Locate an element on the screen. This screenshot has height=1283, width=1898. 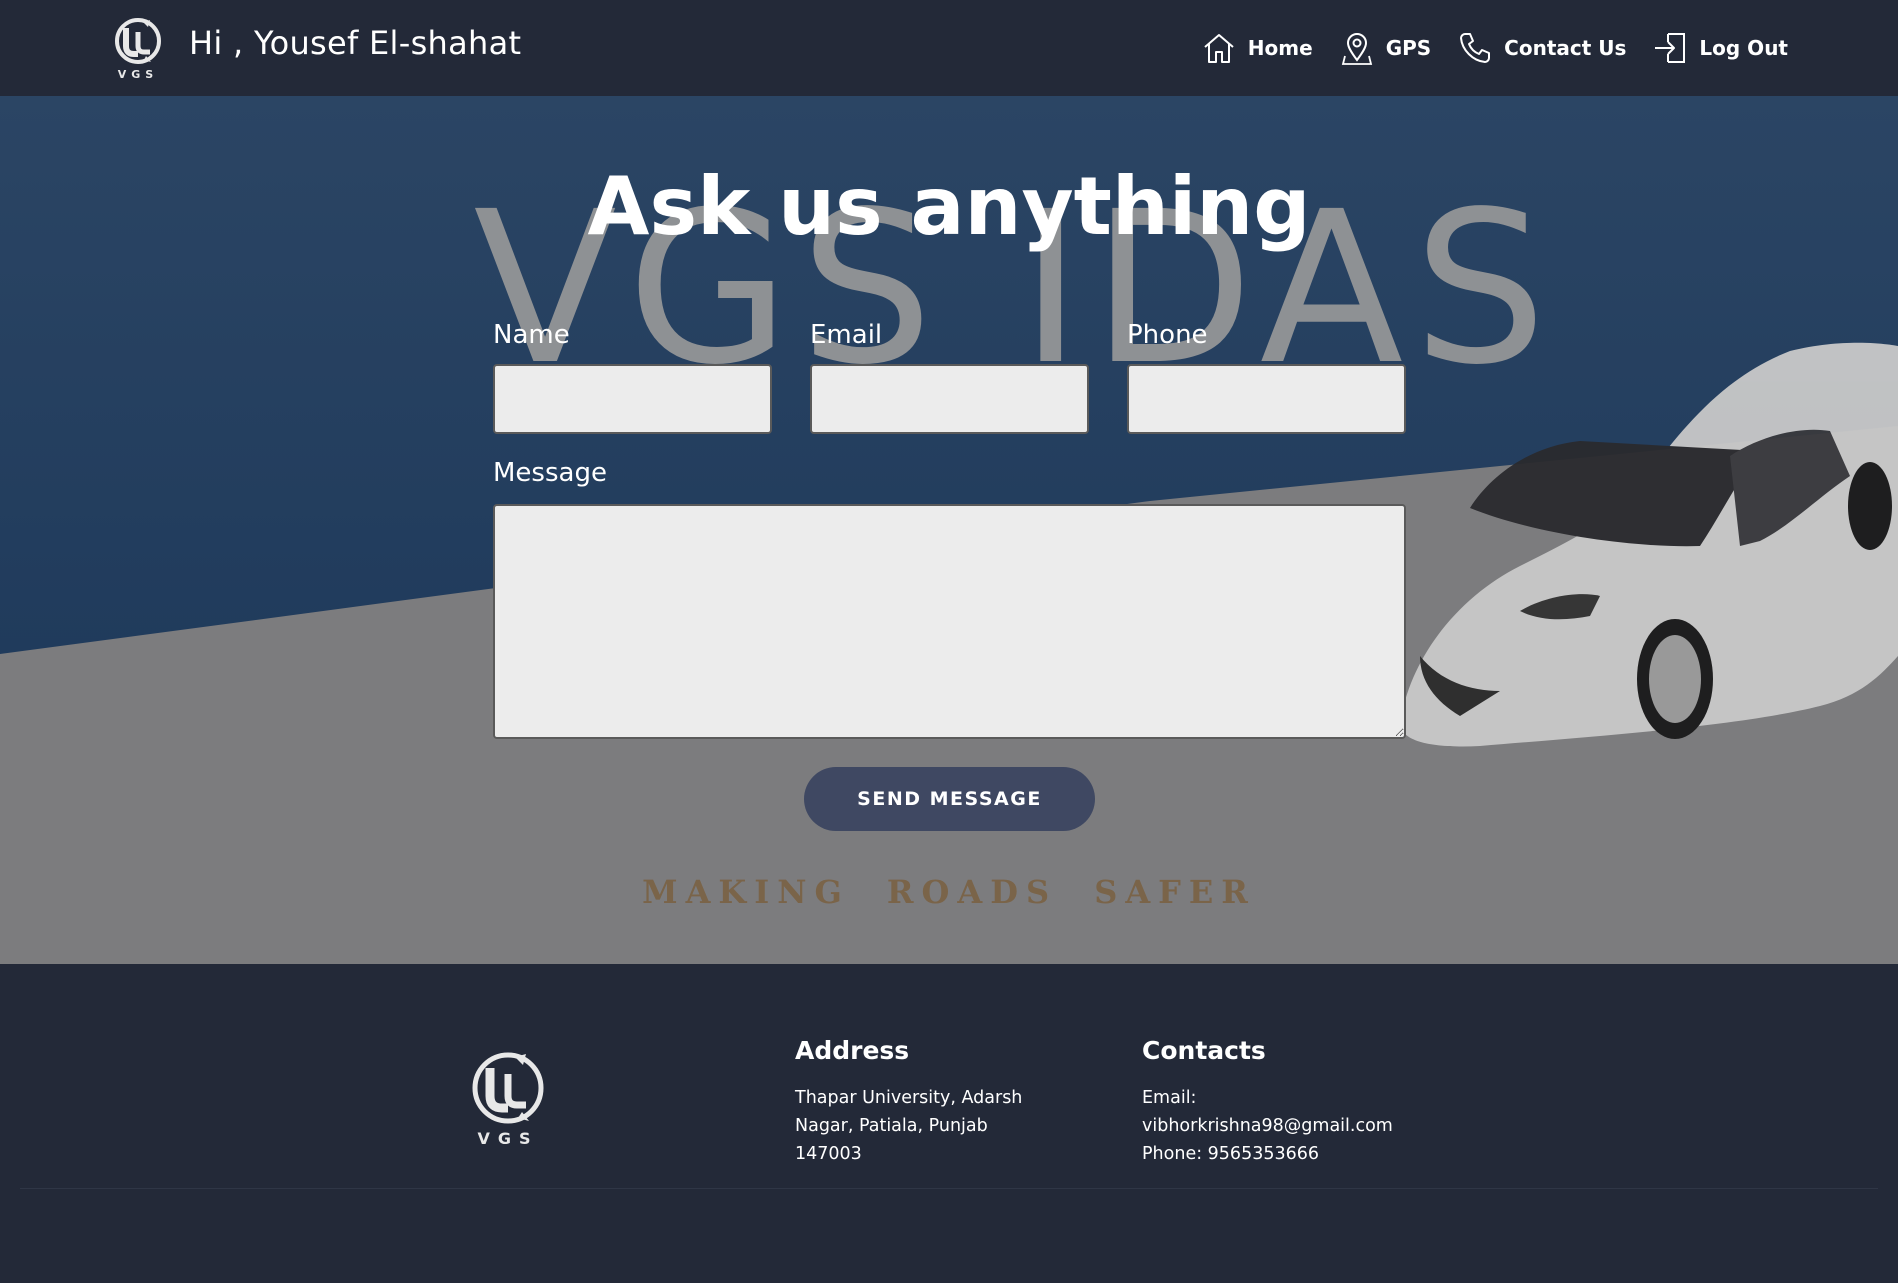
main-nav: Home GPS Contact Us Log Out is located at coordinates (1481, 48).